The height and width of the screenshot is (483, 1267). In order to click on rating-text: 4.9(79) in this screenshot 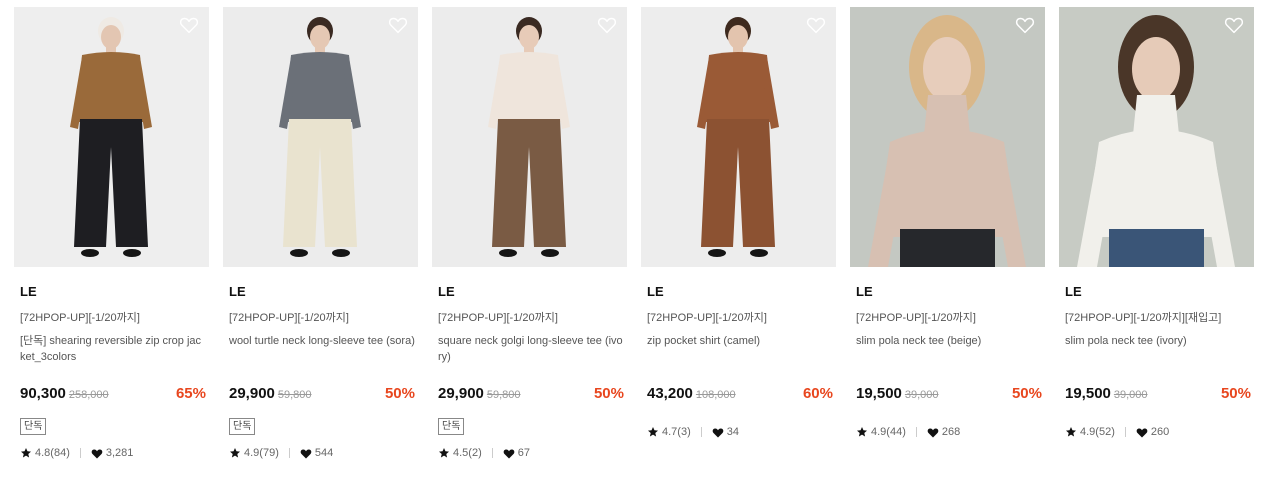, I will do `click(261, 453)`.